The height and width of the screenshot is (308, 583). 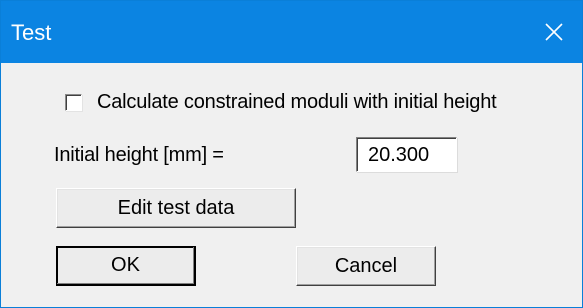 I want to click on cancel-button: Cancel, so click(x=366, y=266).